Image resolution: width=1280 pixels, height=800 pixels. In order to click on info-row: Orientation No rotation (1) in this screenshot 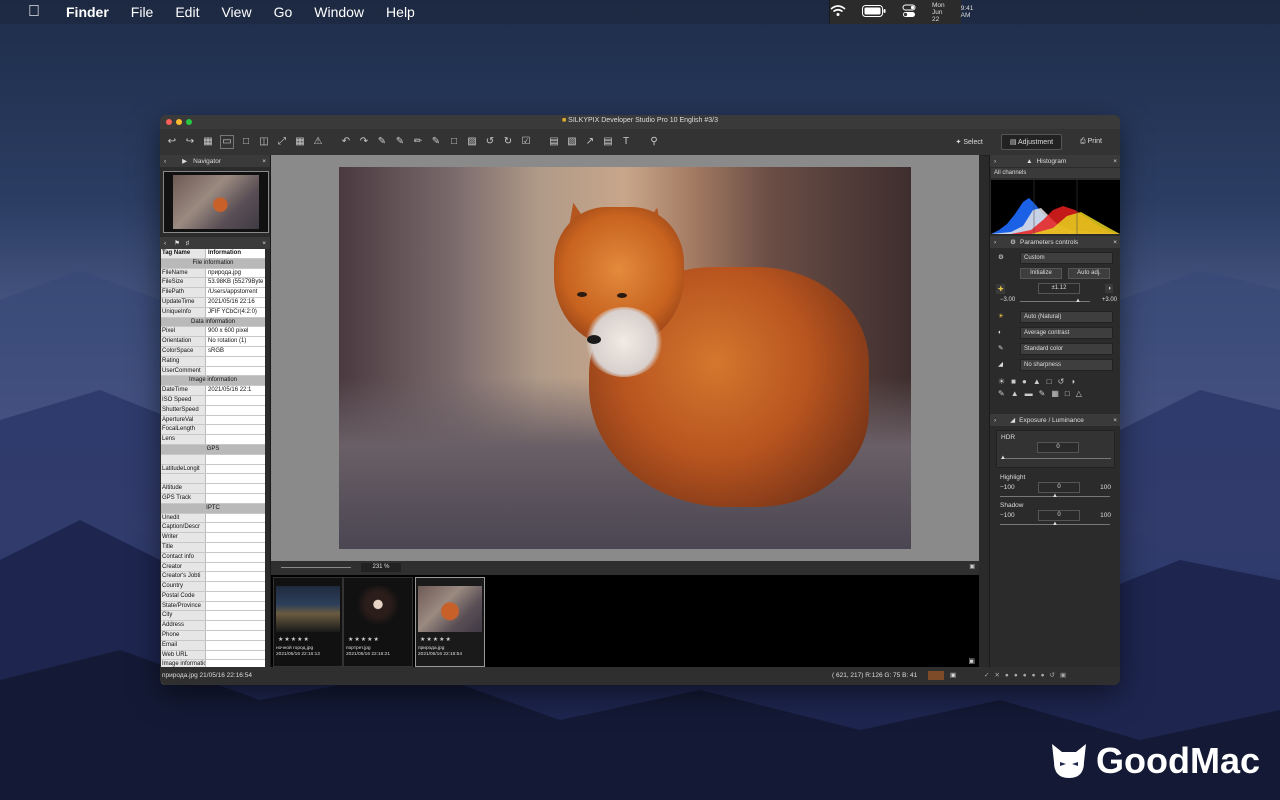, I will do `click(213, 342)`.